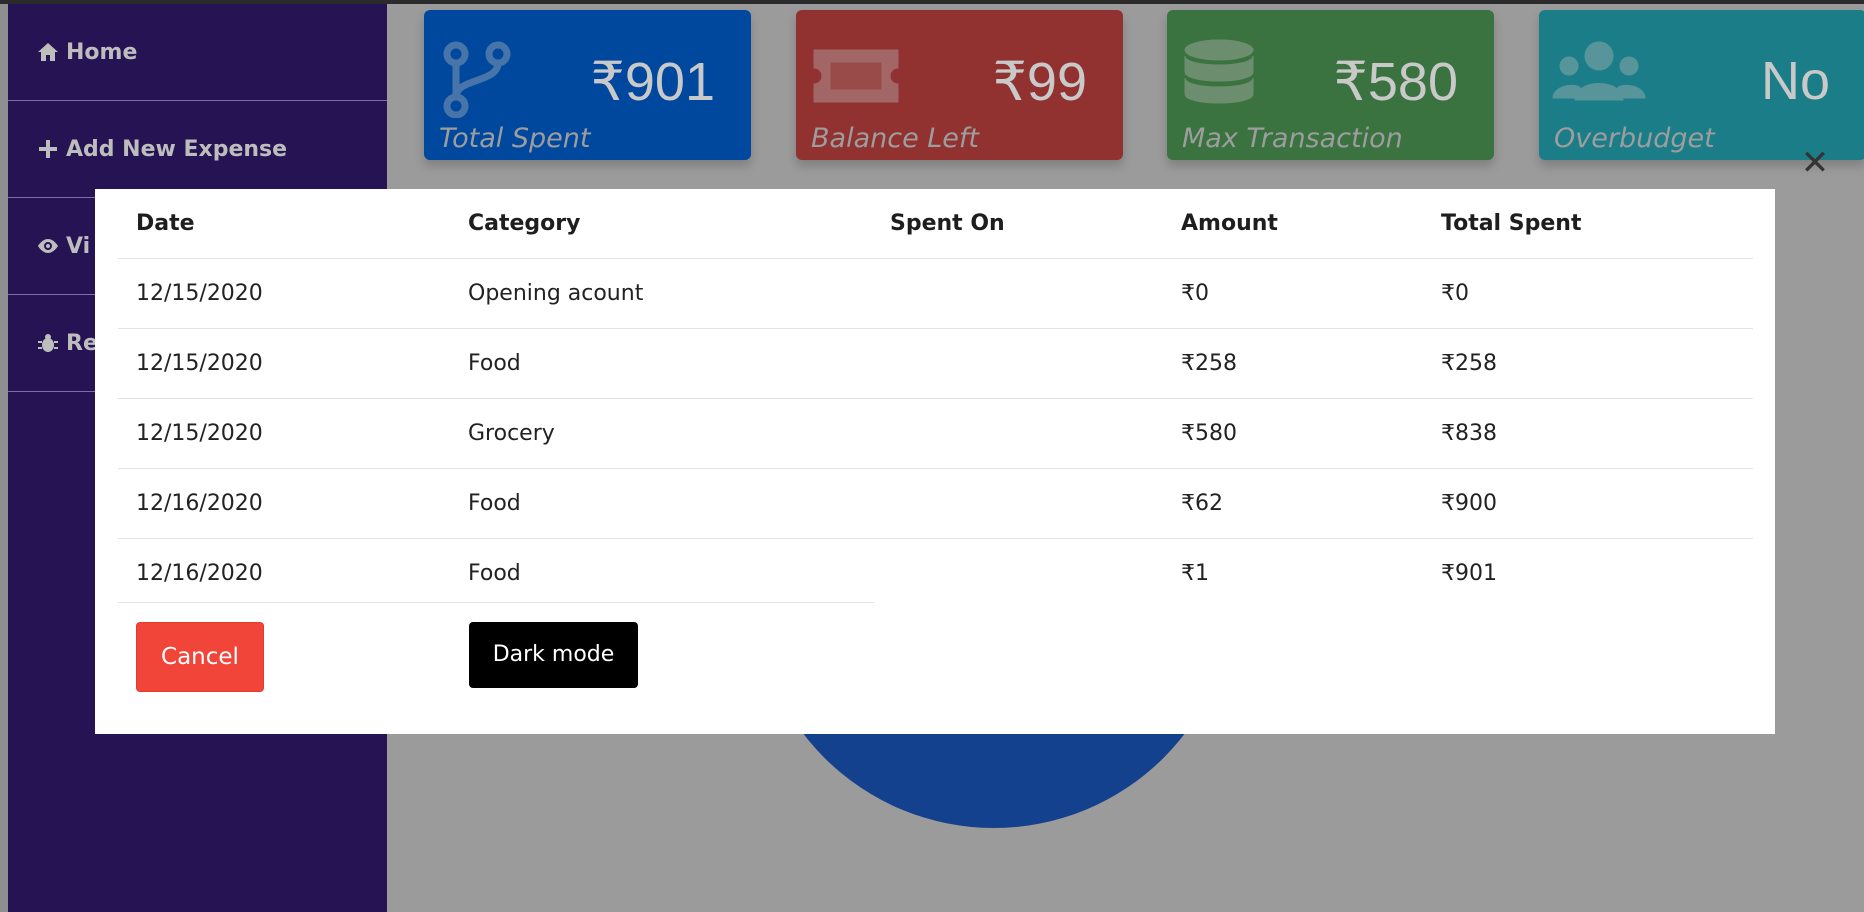 The height and width of the screenshot is (912, 1864). I want to click on card-value: No, so click(1795, 81).